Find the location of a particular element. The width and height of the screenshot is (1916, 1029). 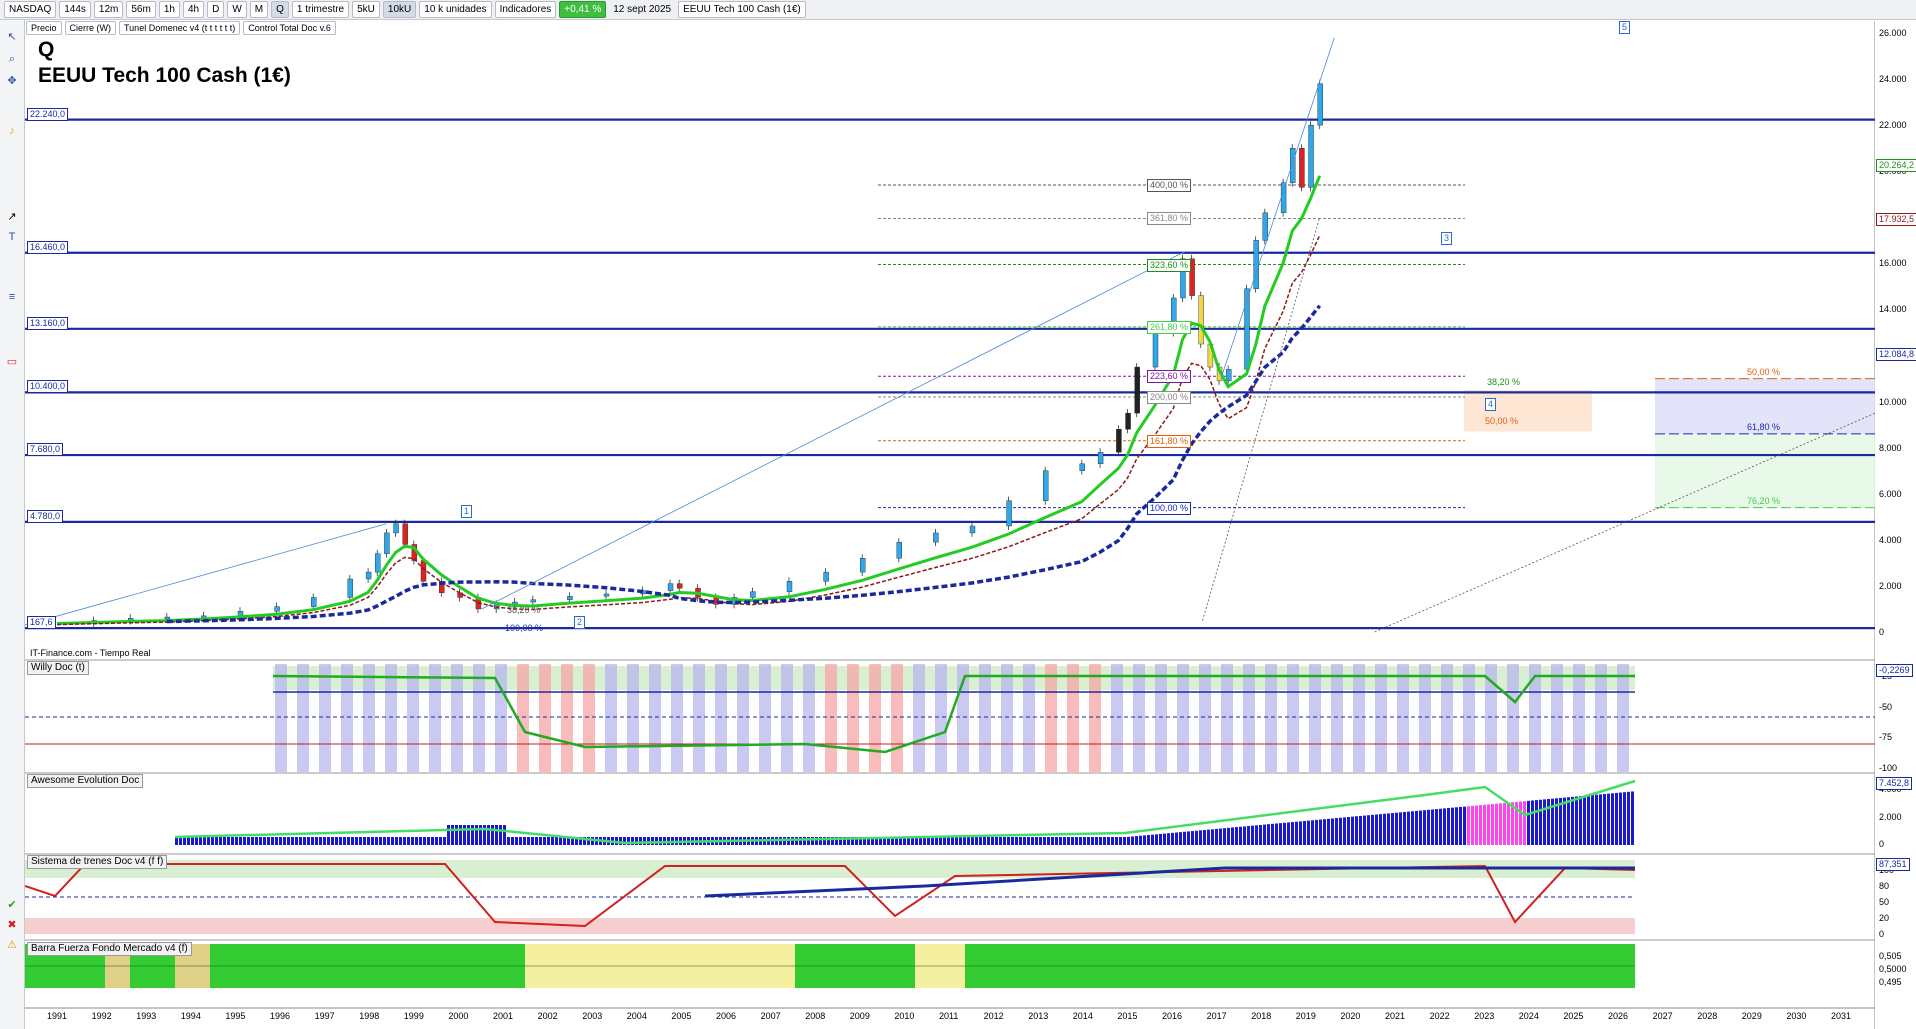

wave-label: 2 is located at coordinates (580, 622).